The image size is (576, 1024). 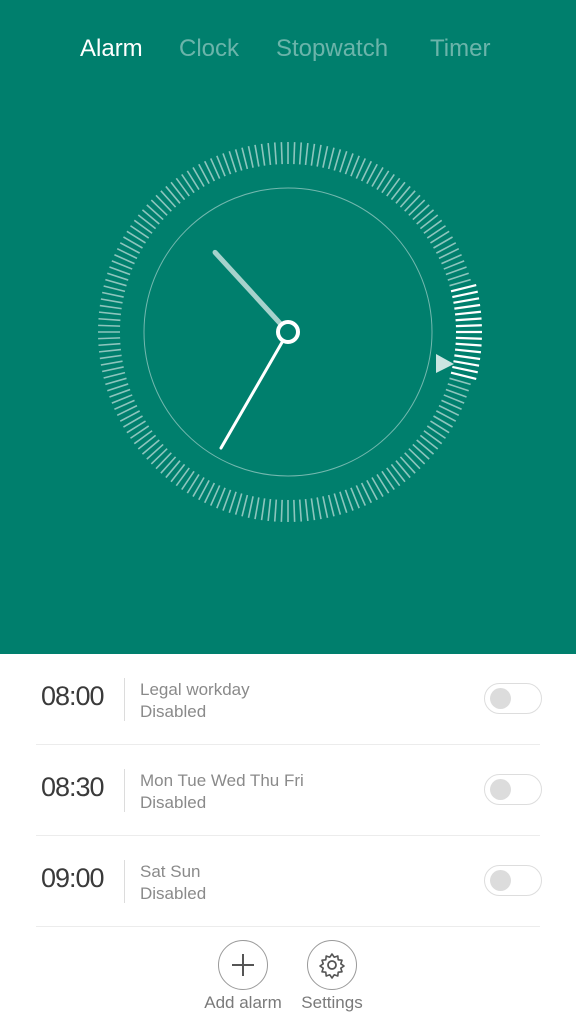 I want to click on triangle-marker-icon, so click(x=445, y=363).